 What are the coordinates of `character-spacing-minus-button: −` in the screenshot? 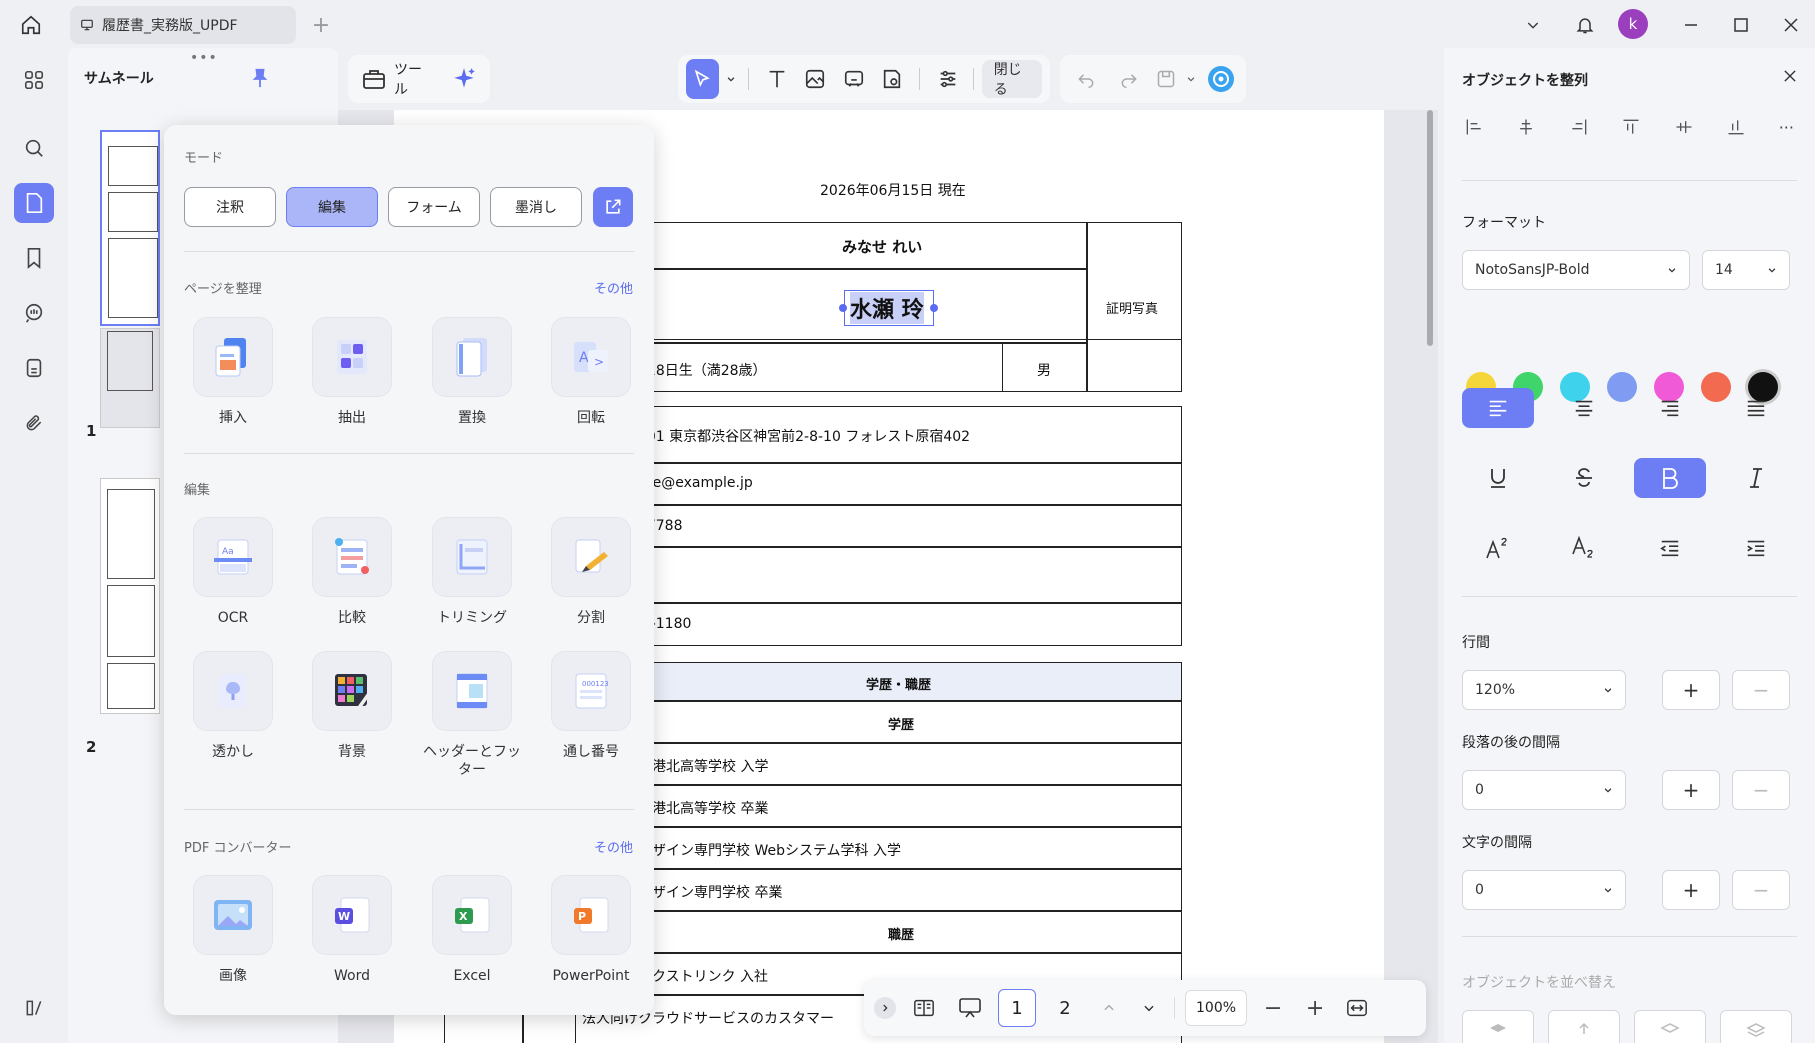 It's located at (1761, 890).